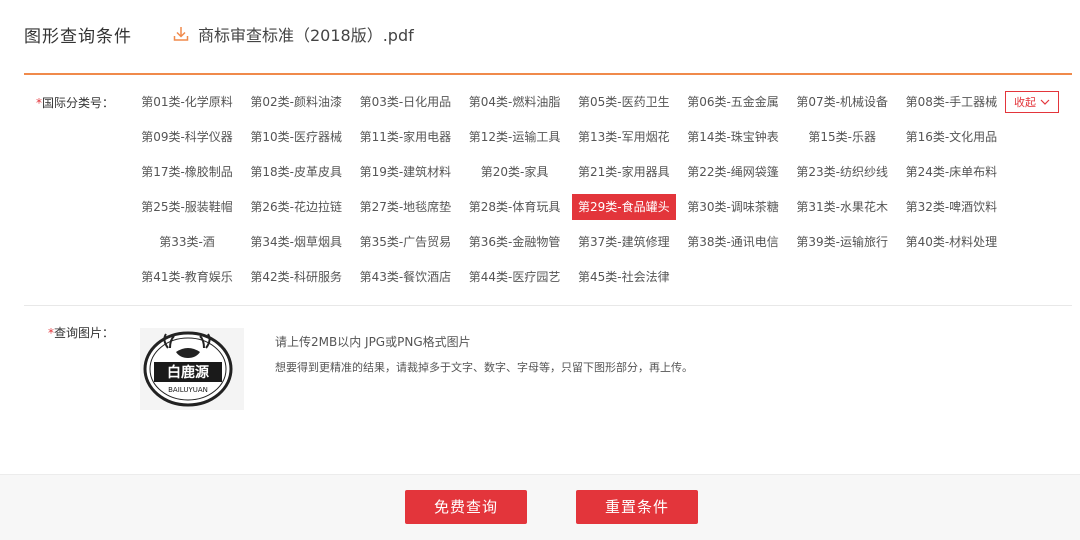 The image size is (1080, 540). What do you see at coordinates (548, 305) in the screenshot?
I see `section-divider` at bounding box center [548, 305].